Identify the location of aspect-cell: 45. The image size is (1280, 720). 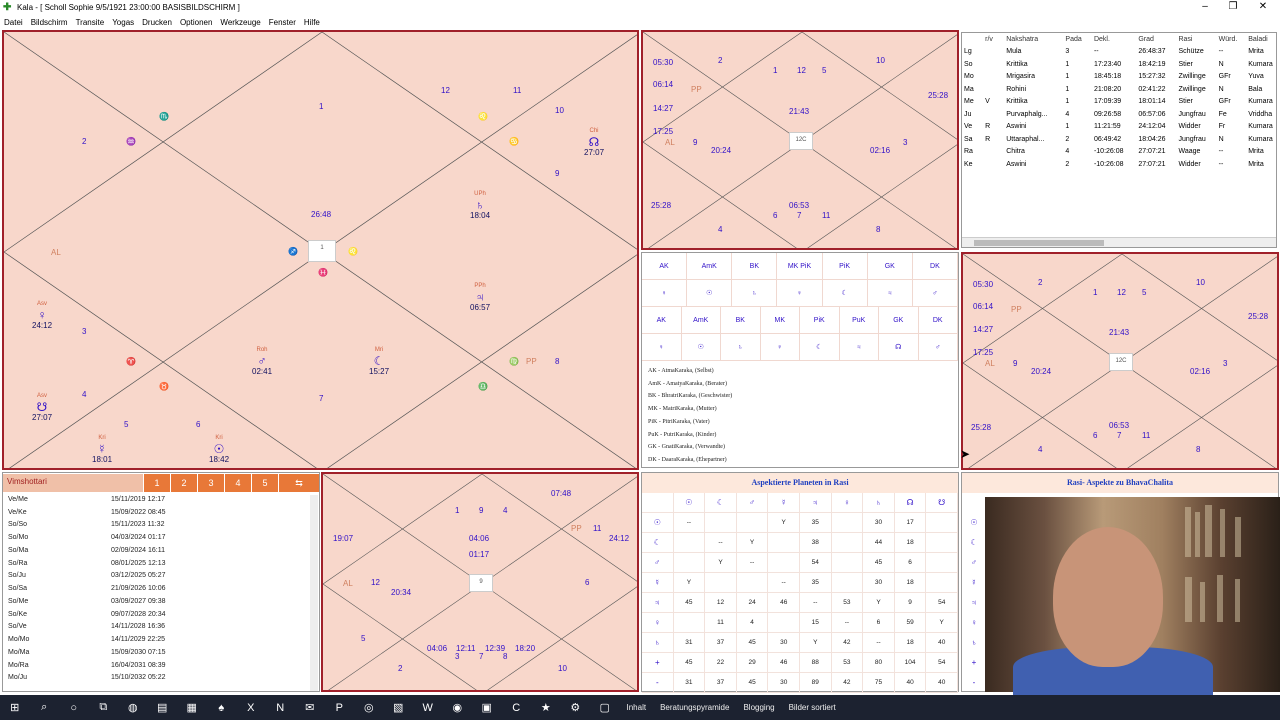
(752, 683).